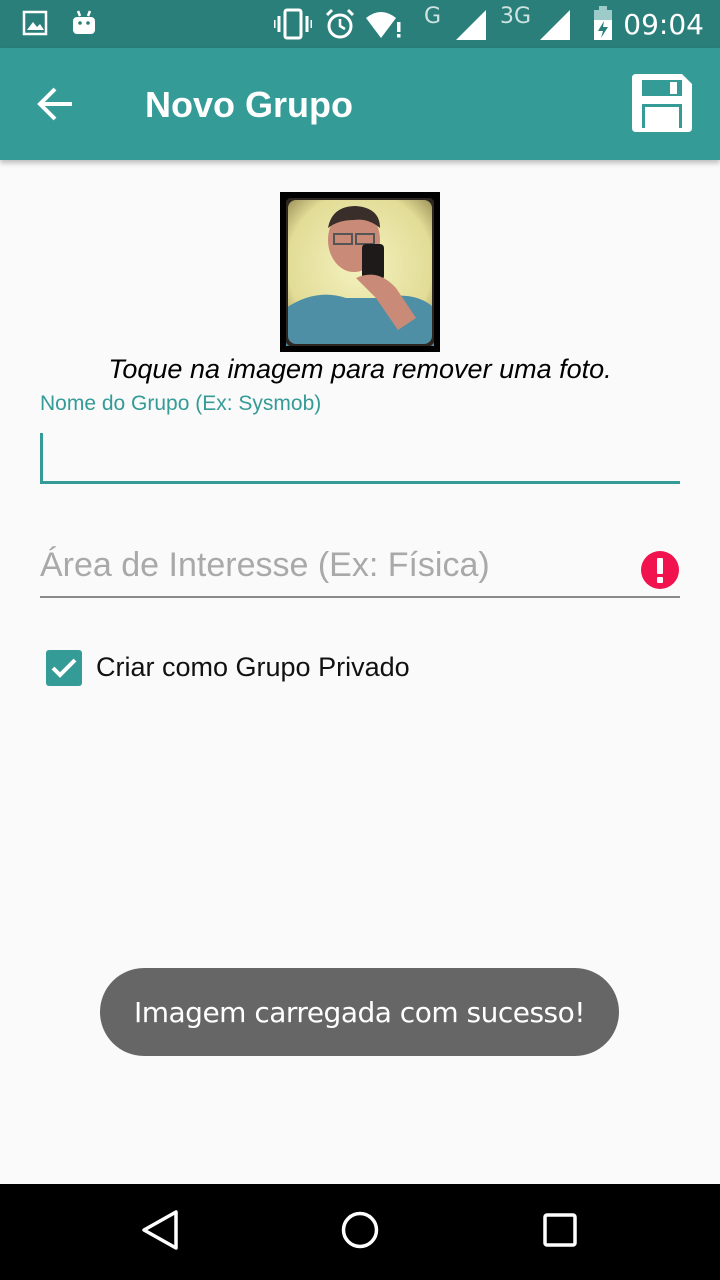  I want to click on toast-text: Imagem carregada com sucesso!, so click(359, 1012).